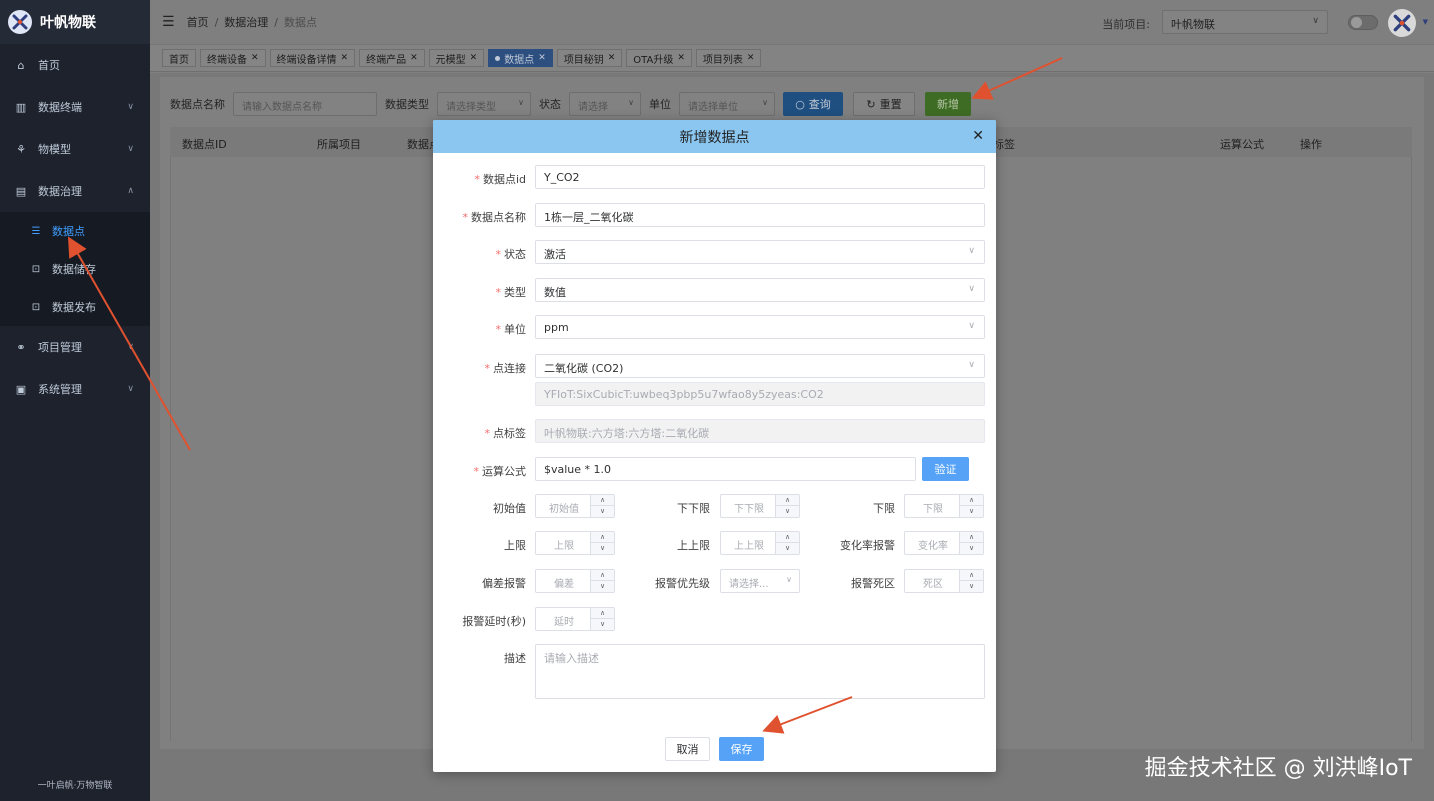 The image size is (1434, 801). What do you see at coordinates (760, 366) in the screenshot?
I see `point-link-select: 二氧化碳 (CO2) ∨` at bounding box center [760, 366].